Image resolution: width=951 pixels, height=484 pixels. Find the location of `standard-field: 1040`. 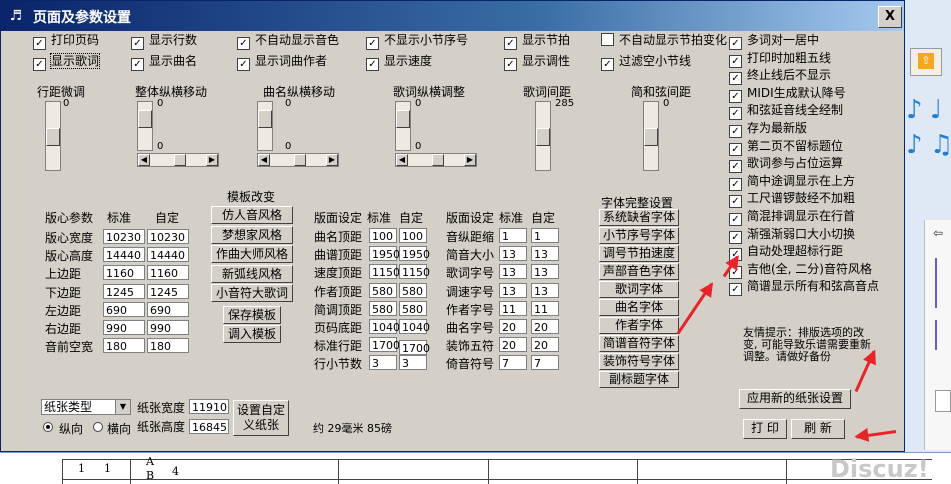

standard-field: 1040 is located at coordinates (384, 326).